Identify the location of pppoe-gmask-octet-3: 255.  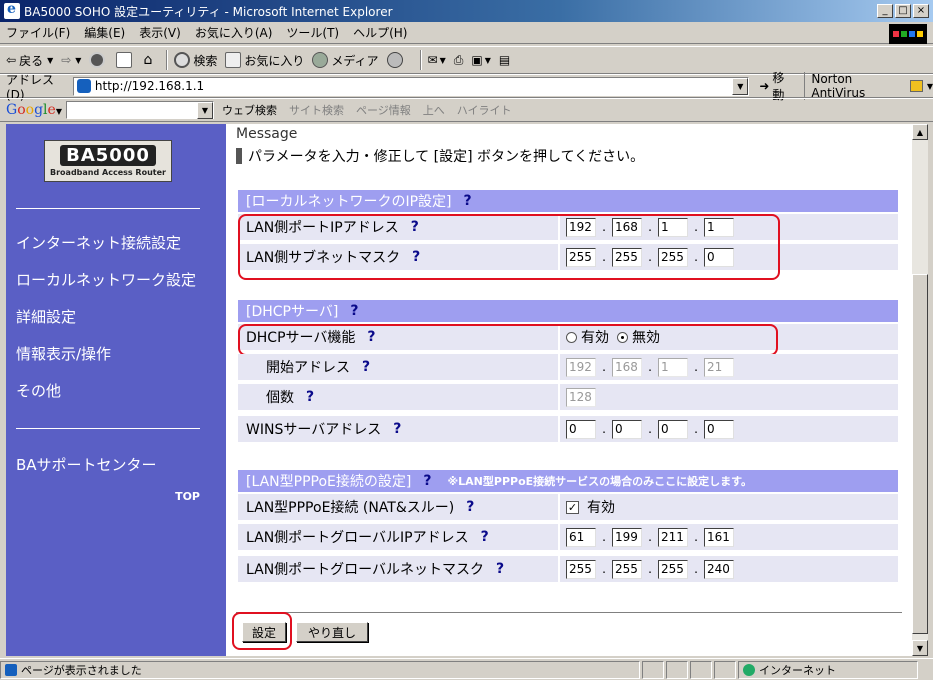
(673, 569).